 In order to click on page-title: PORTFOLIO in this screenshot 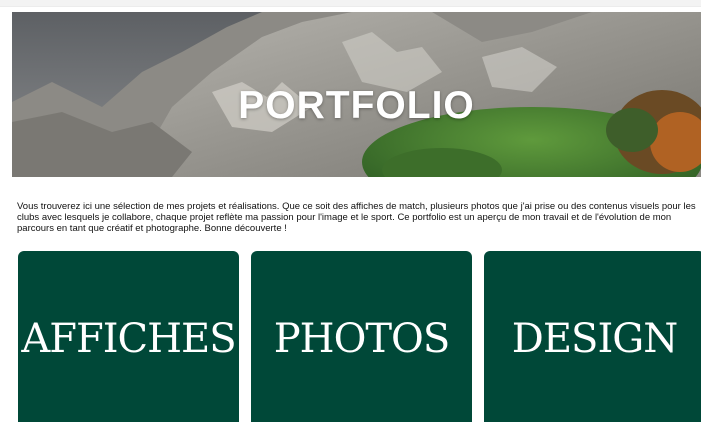, I will do `click(356, 105)`.